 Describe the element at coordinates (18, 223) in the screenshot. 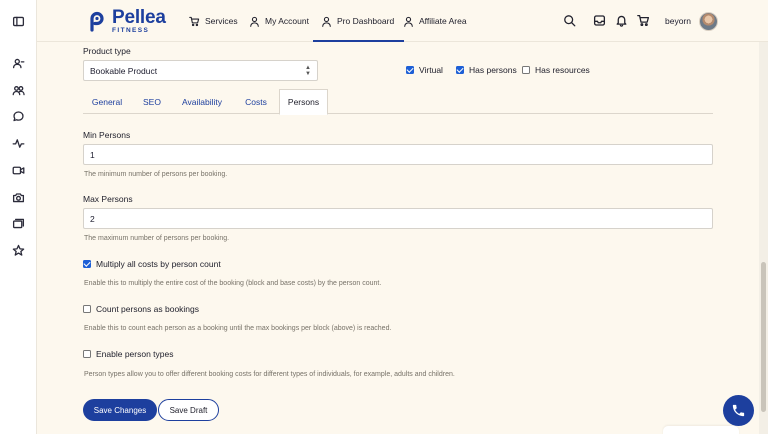

I see `media-icon` at that location.